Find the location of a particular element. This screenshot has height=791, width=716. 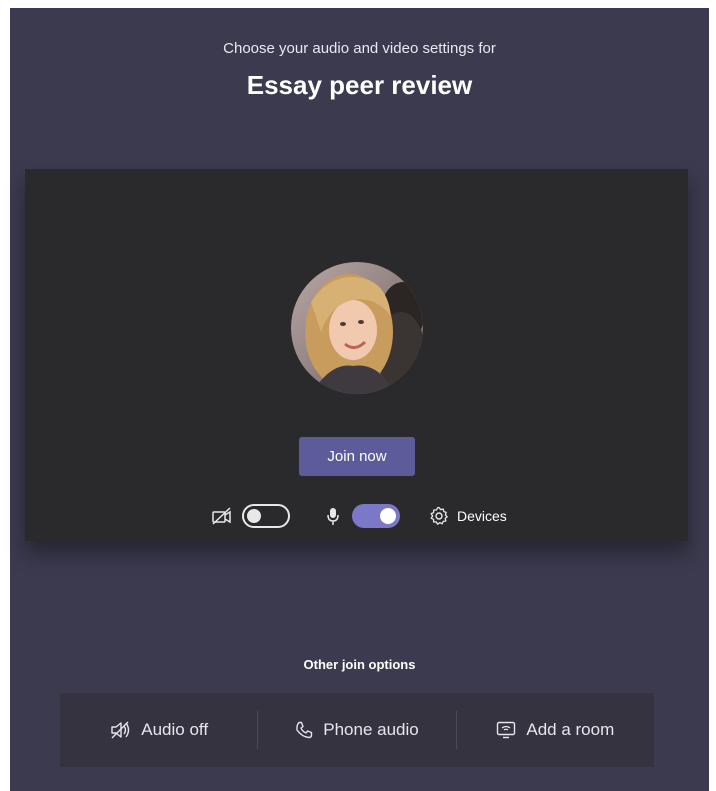

speaker-off-icon is located at coordinates (120, 730).